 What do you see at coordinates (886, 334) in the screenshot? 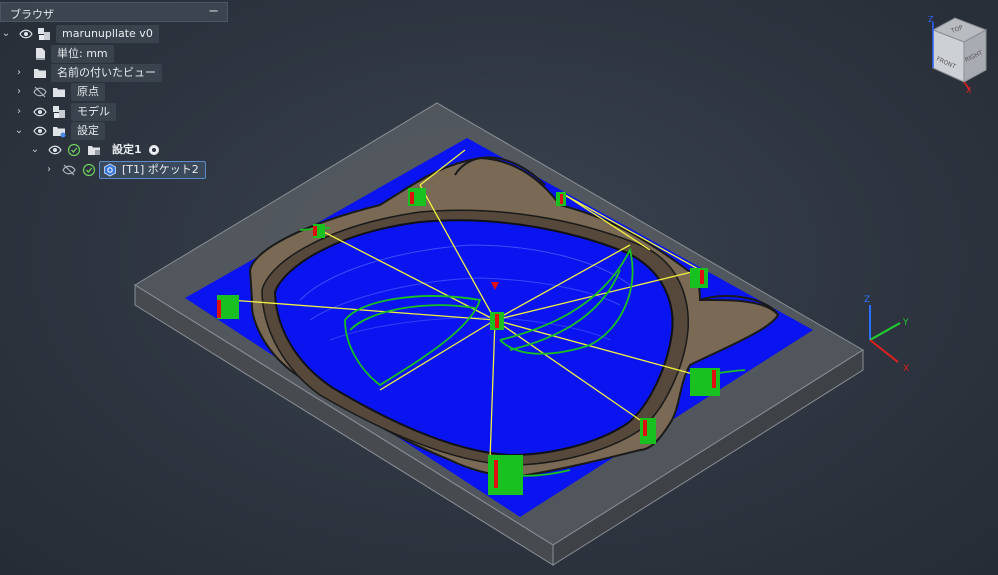
I see `axis-triad: Z Y X` at bounding box center [886, 334].